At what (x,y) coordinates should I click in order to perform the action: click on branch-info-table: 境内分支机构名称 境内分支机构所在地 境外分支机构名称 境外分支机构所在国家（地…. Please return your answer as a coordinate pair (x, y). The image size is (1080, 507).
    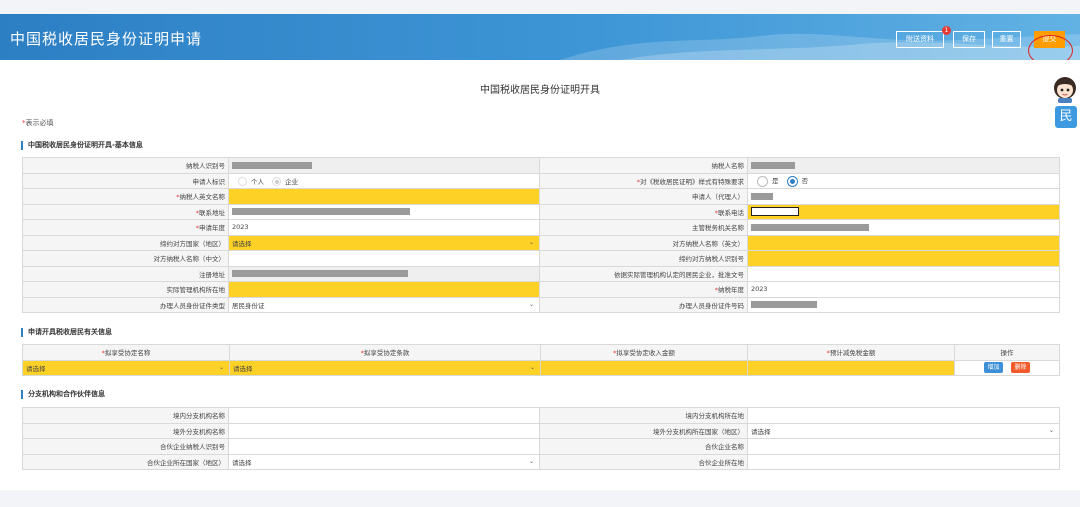
    Looking at the image, I should click on (541, 438).